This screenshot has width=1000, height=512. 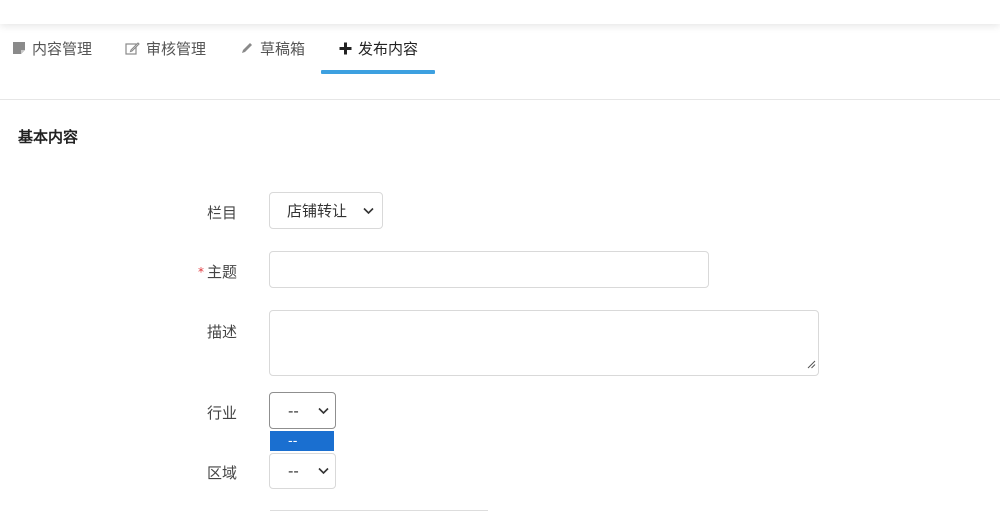 I want to click on tab-content-management: 内容管理, so click(x=52, y=48).